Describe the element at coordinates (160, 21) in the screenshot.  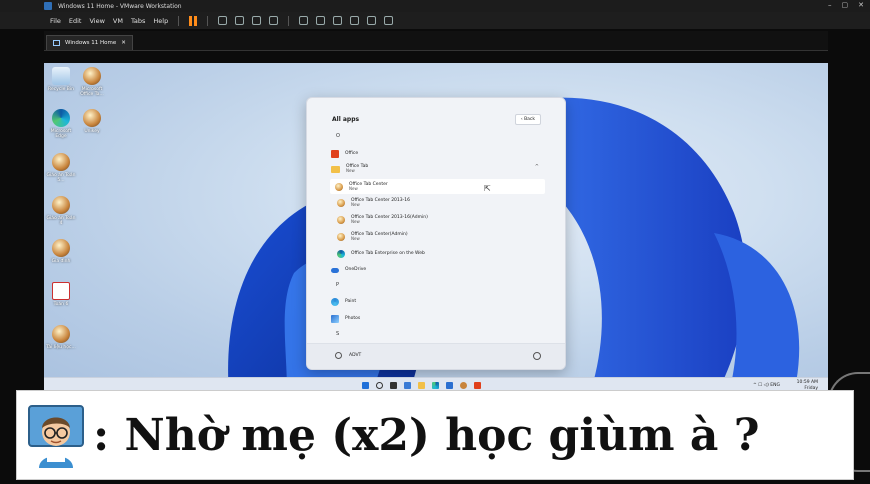
I see `menu-help: Help` at that location.